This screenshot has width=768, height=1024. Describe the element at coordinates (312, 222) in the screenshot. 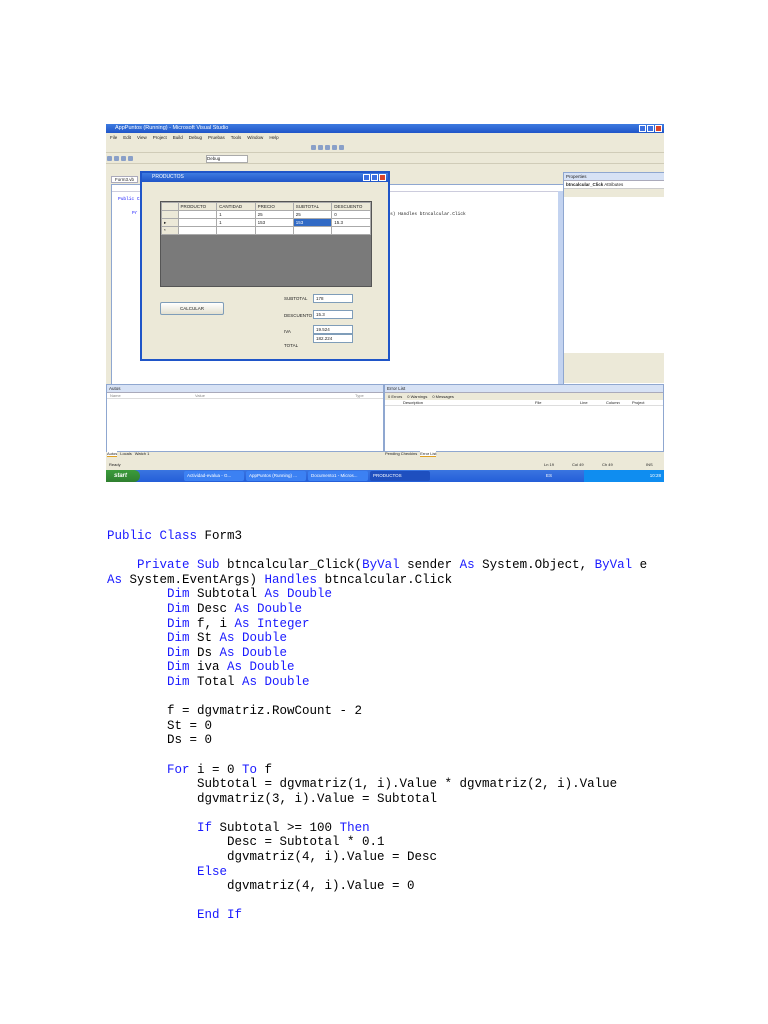

I see `grid-cell-selected: 153` at that location.